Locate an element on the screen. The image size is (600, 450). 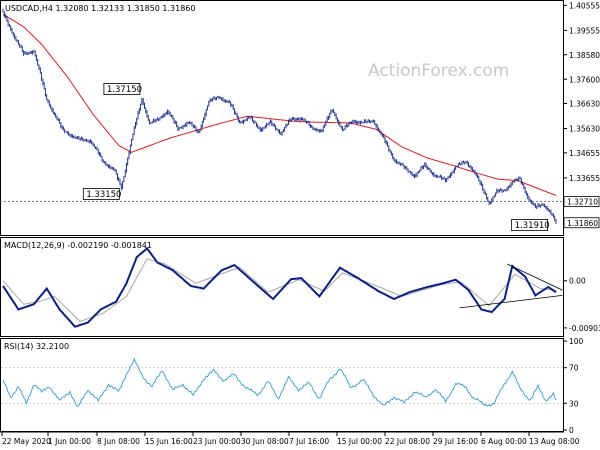
time-tick-label: 22 May 2020 is located at coordinates (26, 441).